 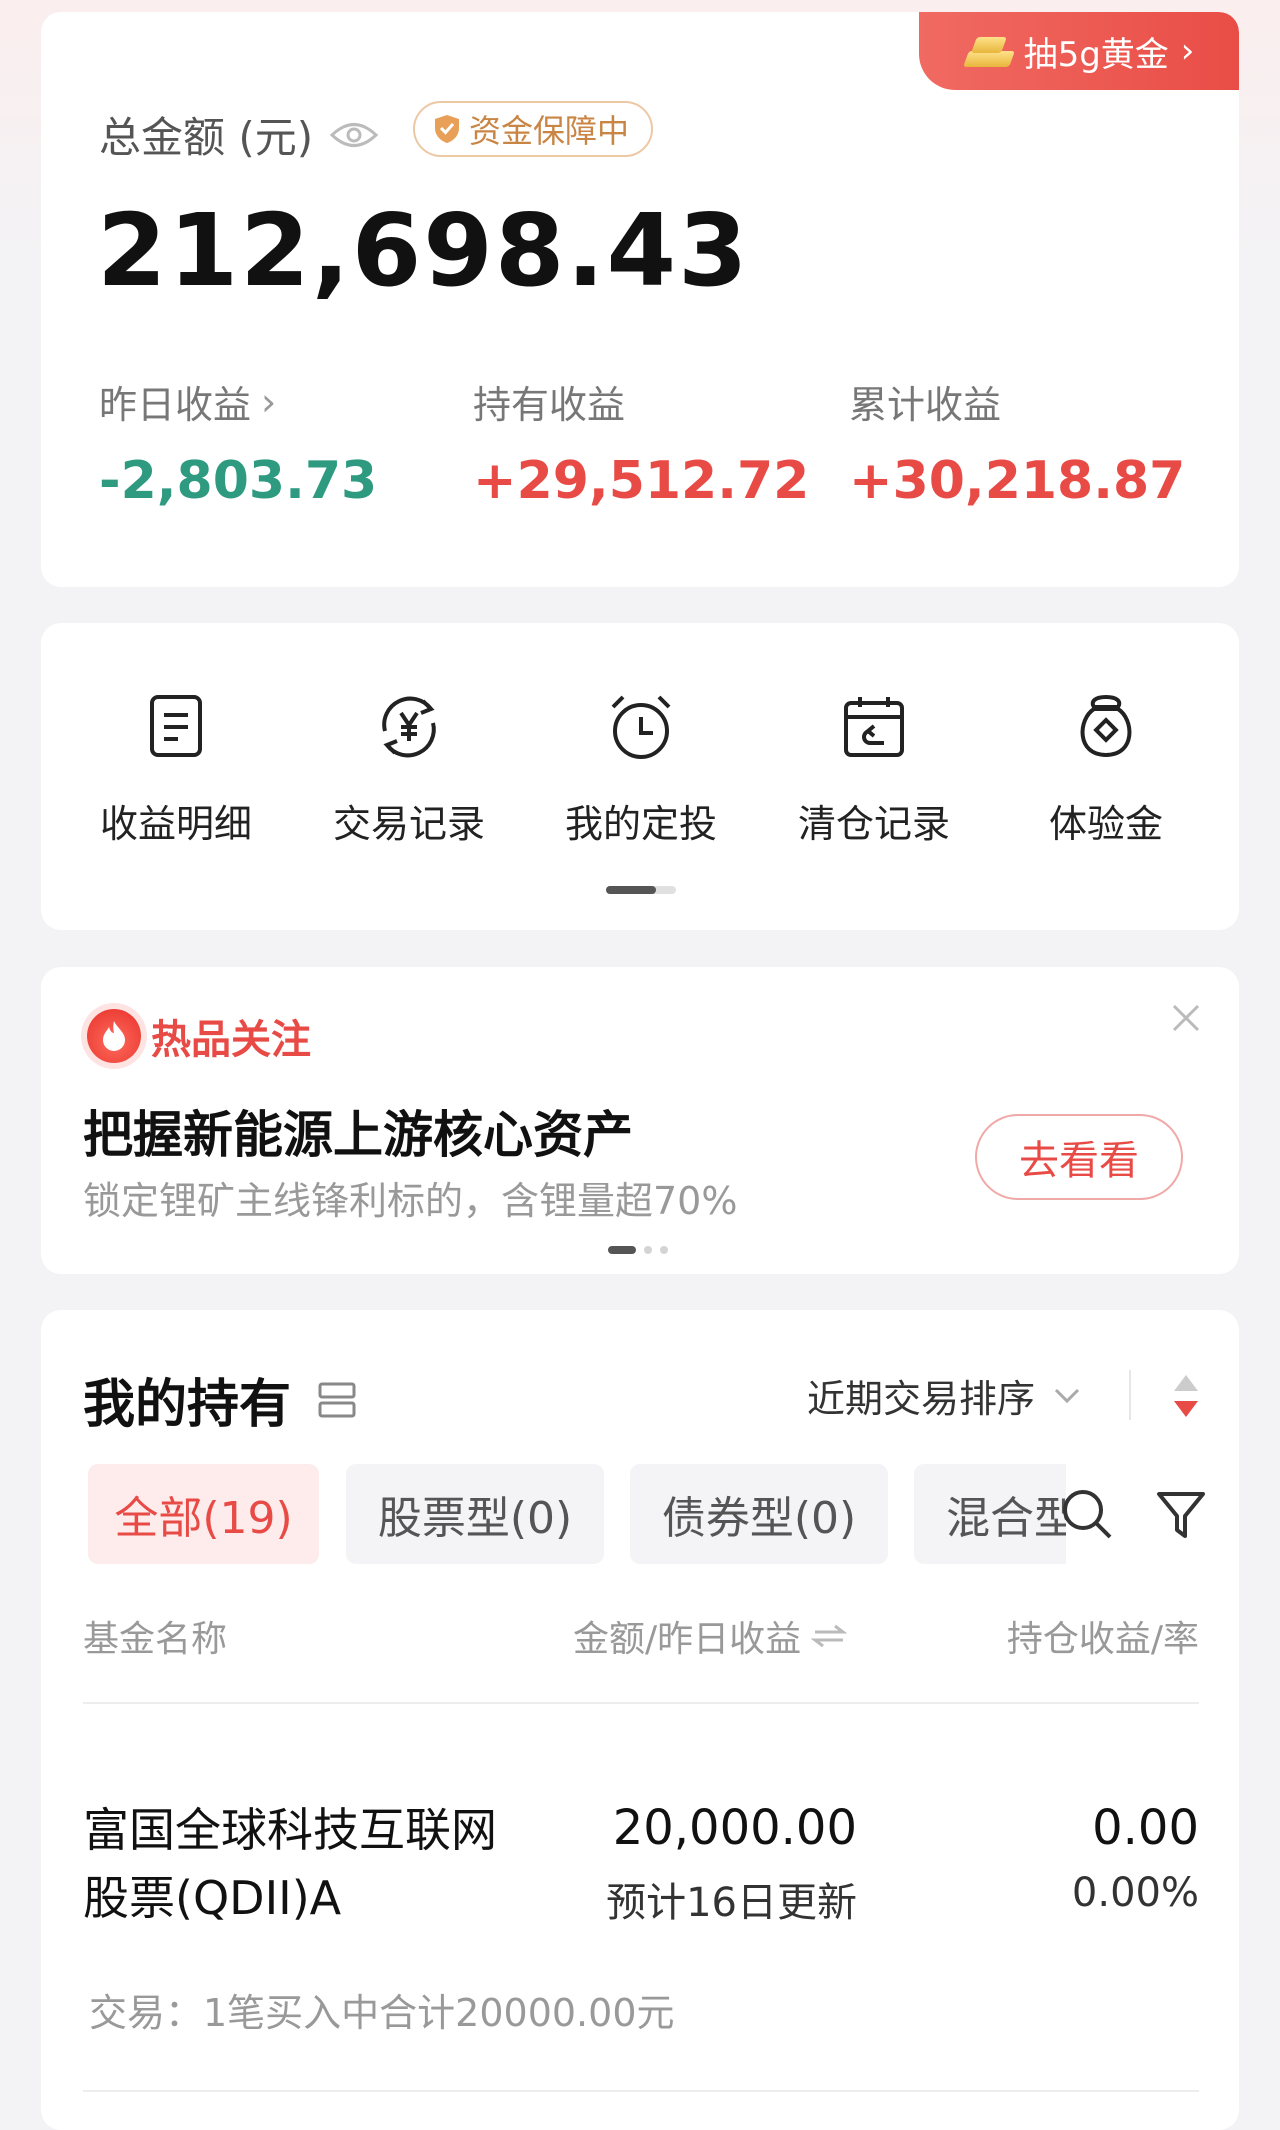 I want to click on flame-icon, so click(x=114, y=1036).